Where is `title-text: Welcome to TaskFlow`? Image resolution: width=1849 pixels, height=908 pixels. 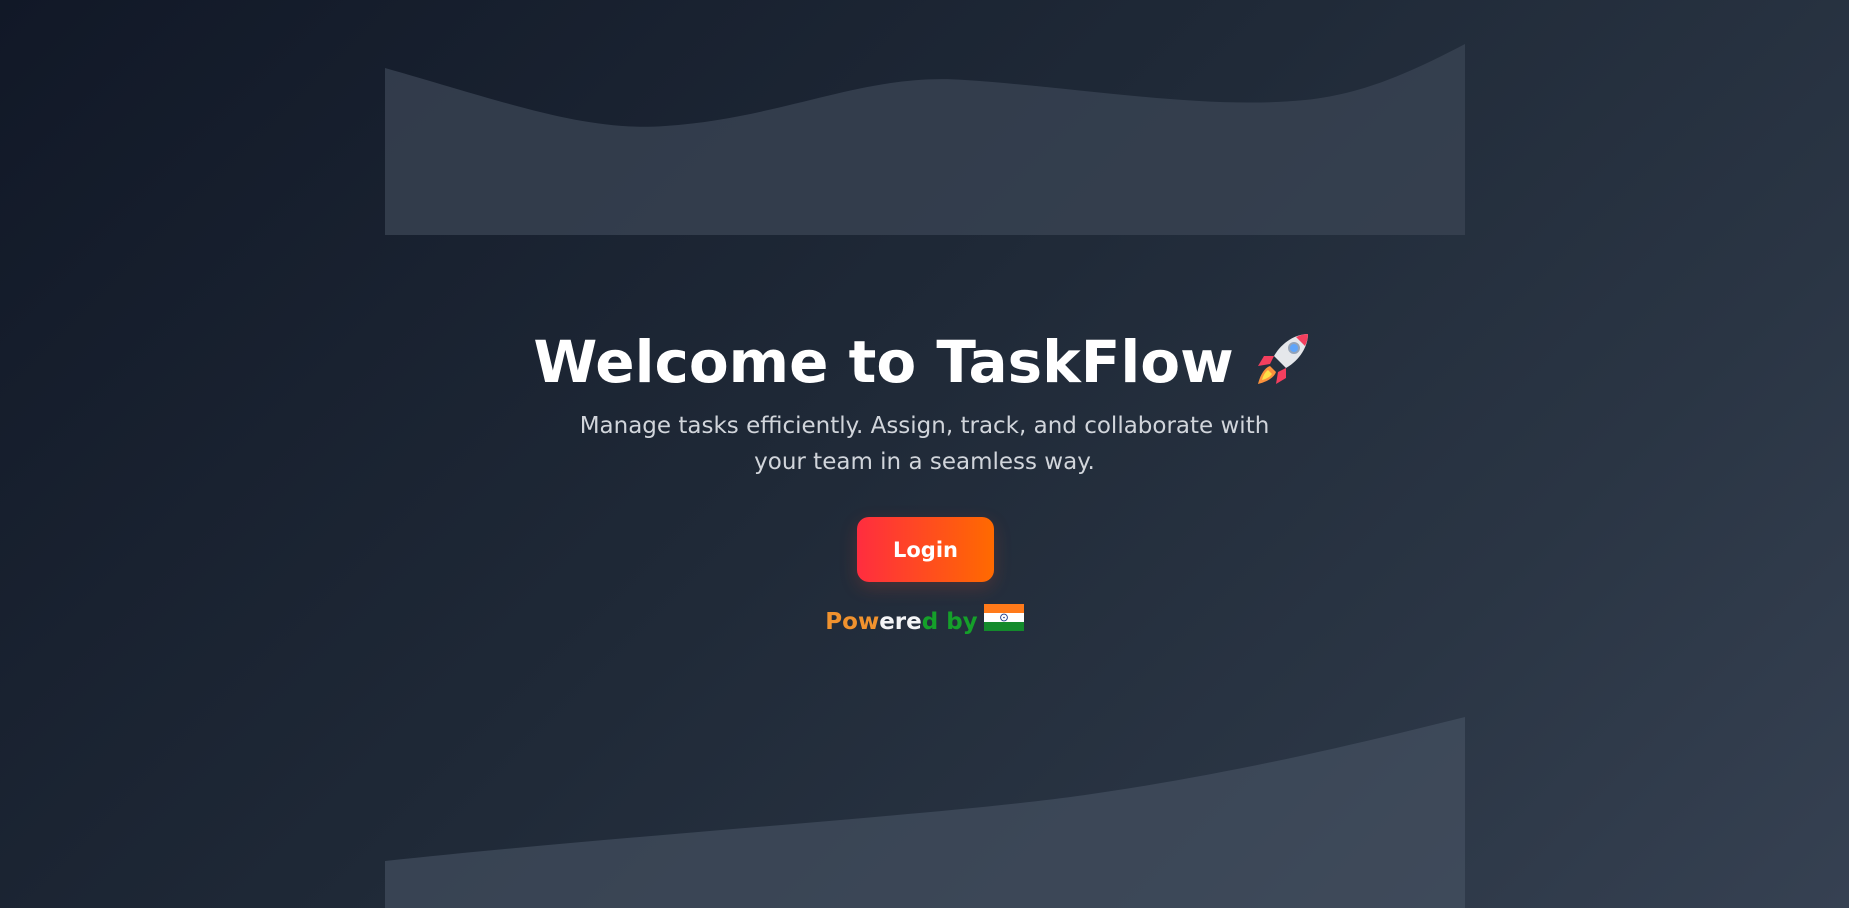 title-text: Welcome to TaskFlow is located at coordinates (883, 362).